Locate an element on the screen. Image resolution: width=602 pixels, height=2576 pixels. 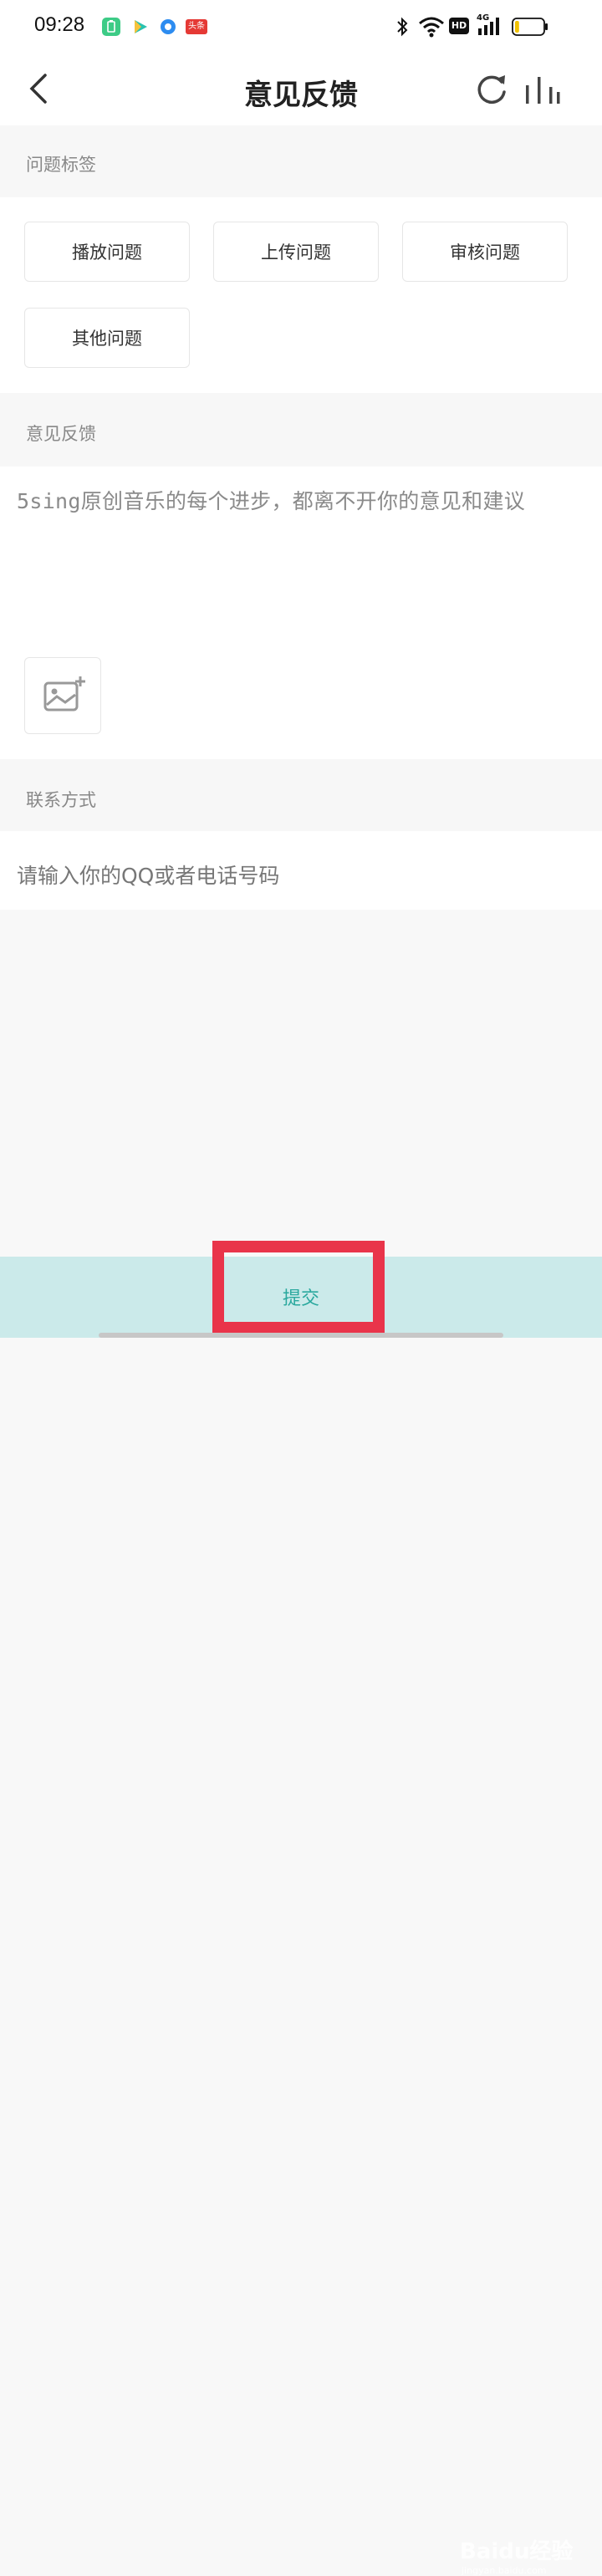
status-time: 09:28 is located at coordinates (60, 25).